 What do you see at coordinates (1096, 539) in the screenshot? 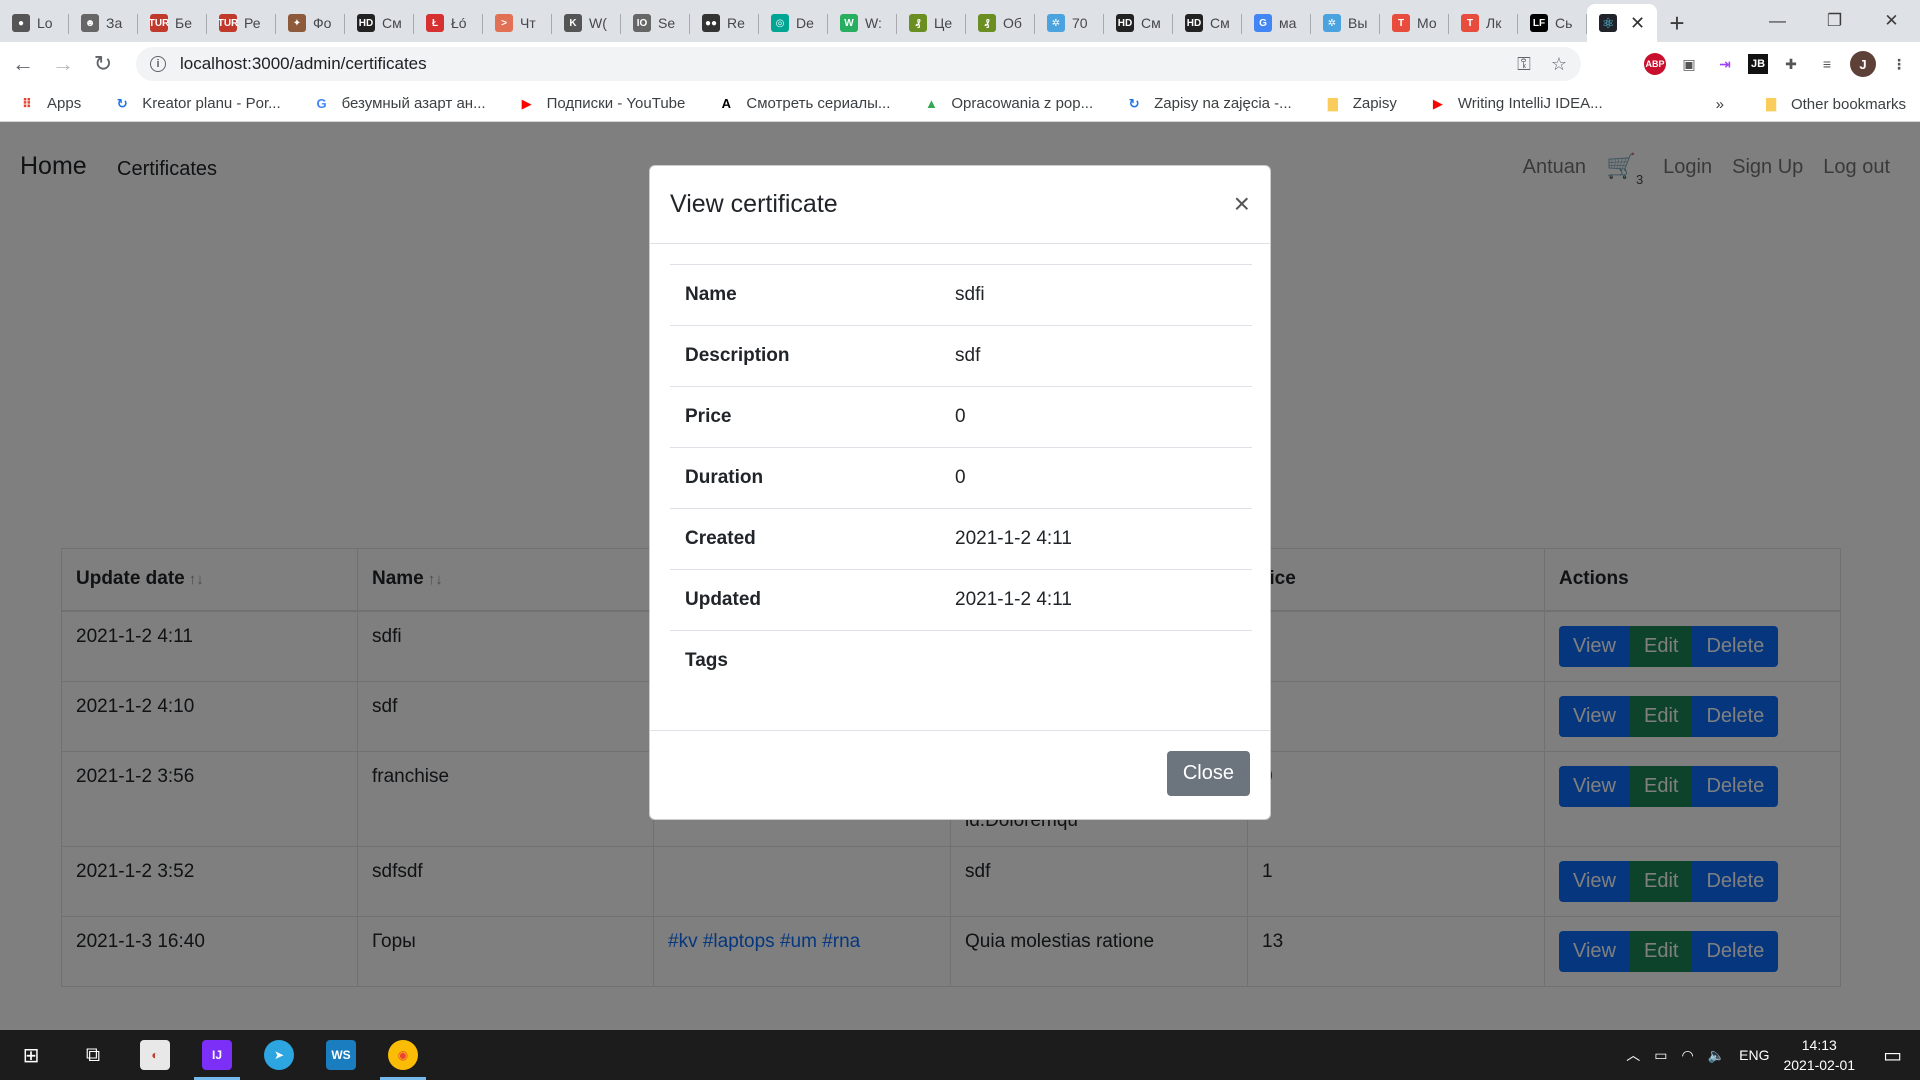
I see `detail-value: 2021-1-2 4:11` at bounding box center [1096, 539].